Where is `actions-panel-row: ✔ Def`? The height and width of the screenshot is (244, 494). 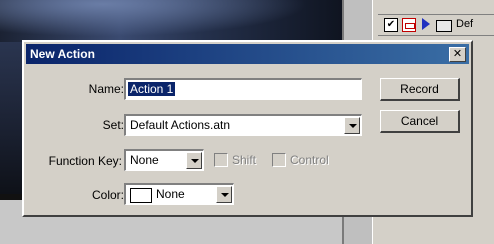 actions-panel-row: ✔ Def is located at coordinates (436, 25).